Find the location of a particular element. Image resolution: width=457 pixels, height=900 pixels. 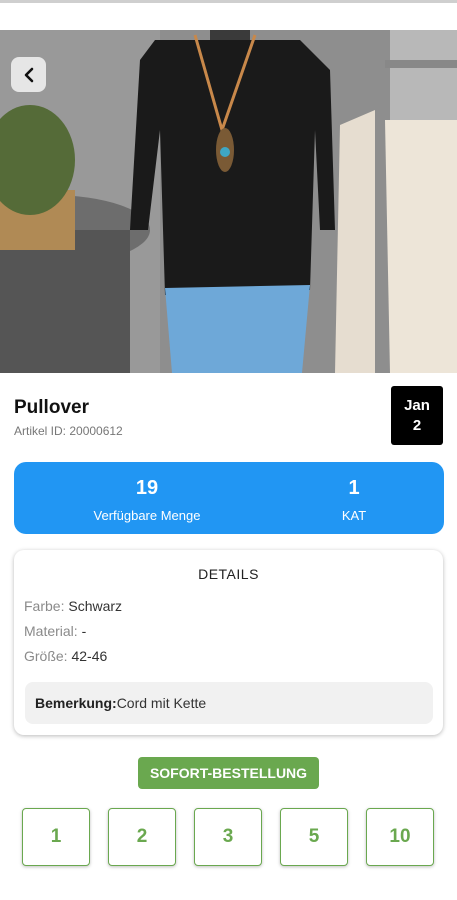

remark-label: Bemerkung: is located at coordinates (76, 703).